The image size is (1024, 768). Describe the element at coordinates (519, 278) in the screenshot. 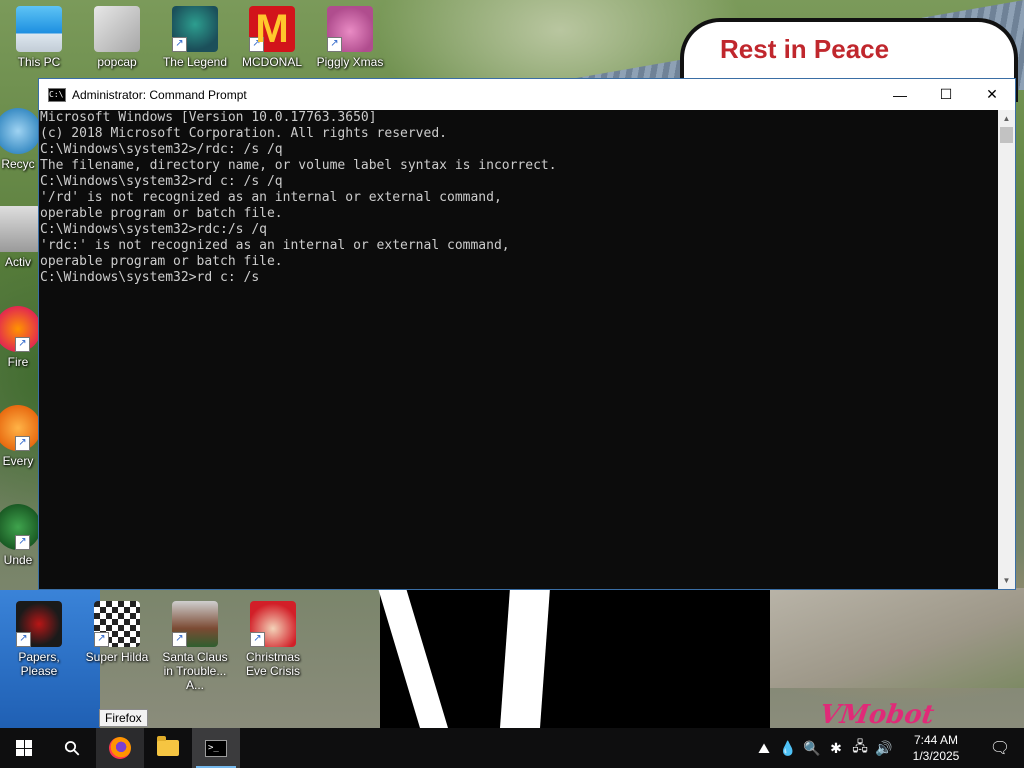

I see `console-prompt-line: C:\Windows\system32>rd c: /s` at that location.